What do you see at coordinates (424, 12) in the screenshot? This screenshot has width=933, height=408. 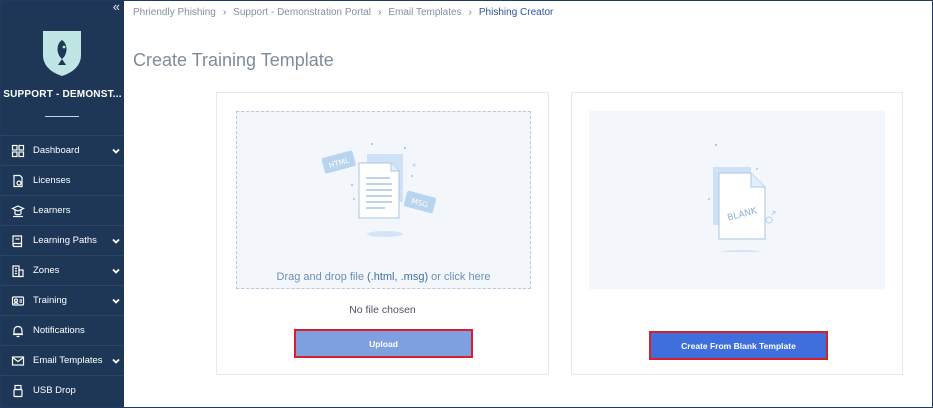 I see `breadcrumb-link: Email Templates` at bounding box center [424, 12].